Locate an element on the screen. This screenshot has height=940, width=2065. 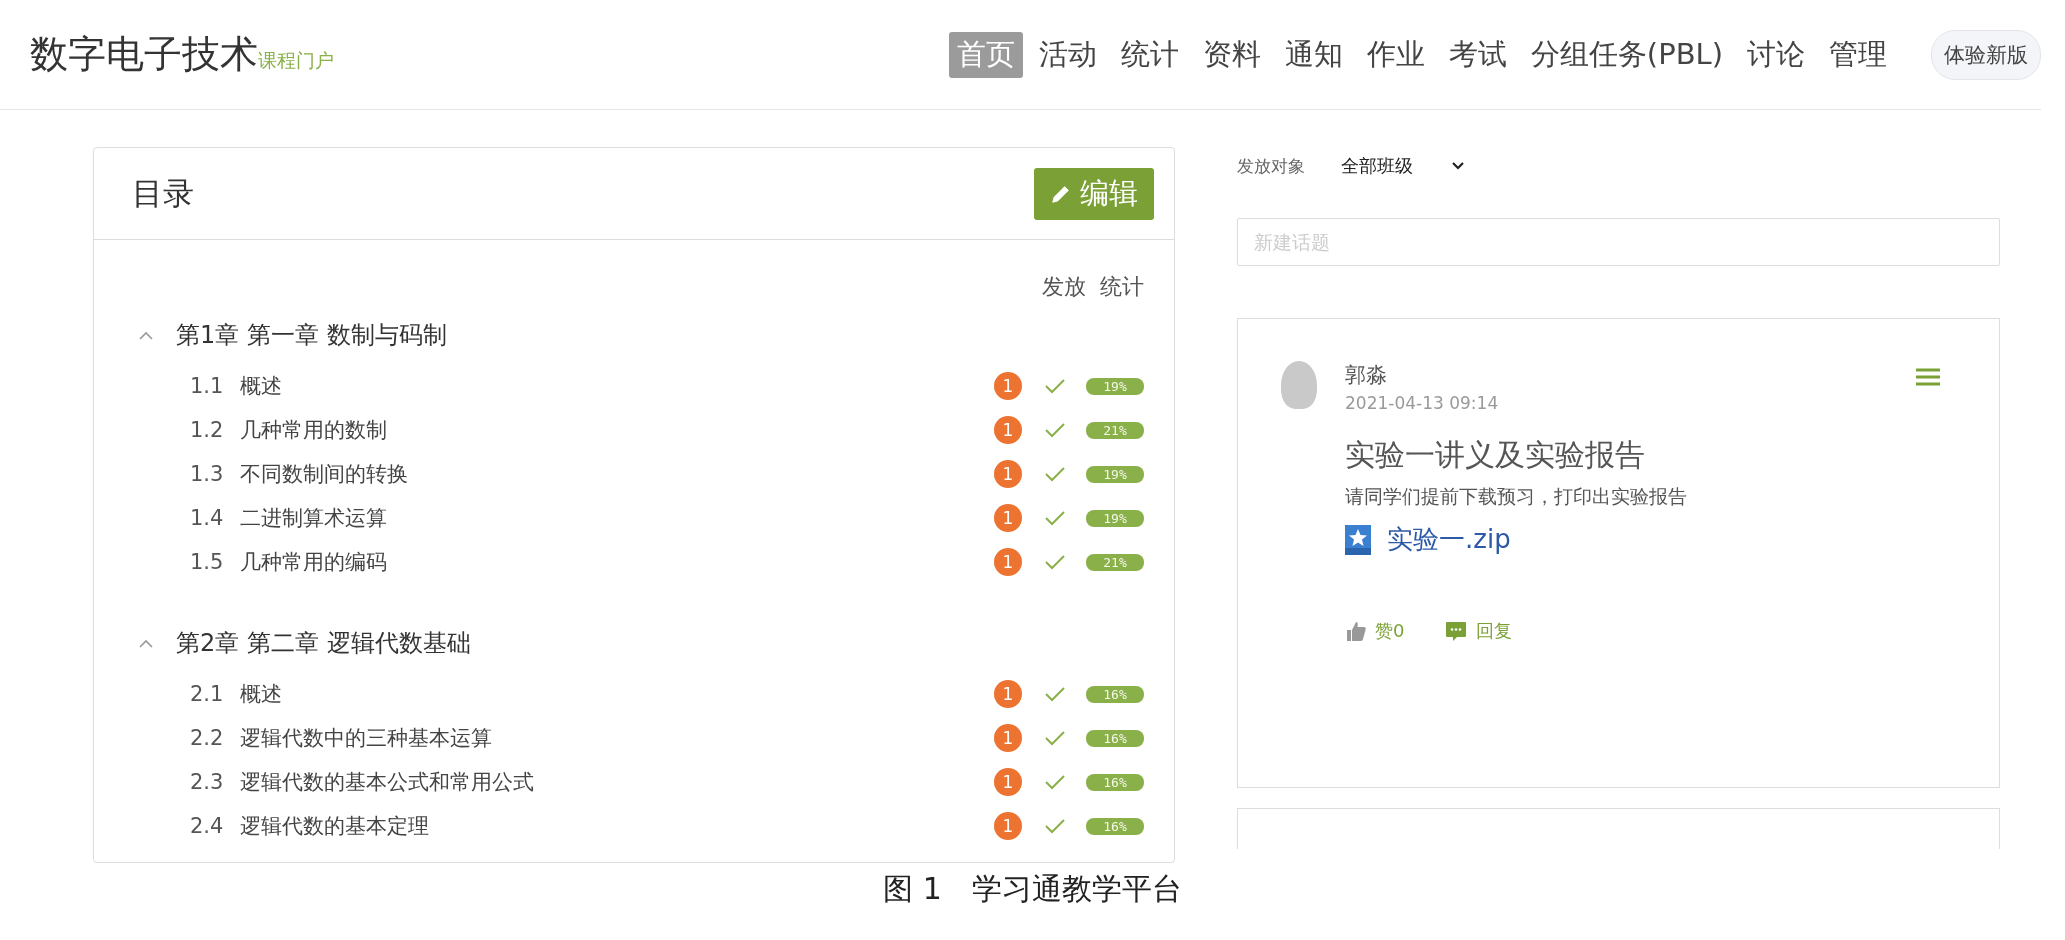
section-title: 不同数制间的转换 is located at coordinates (617, 474).